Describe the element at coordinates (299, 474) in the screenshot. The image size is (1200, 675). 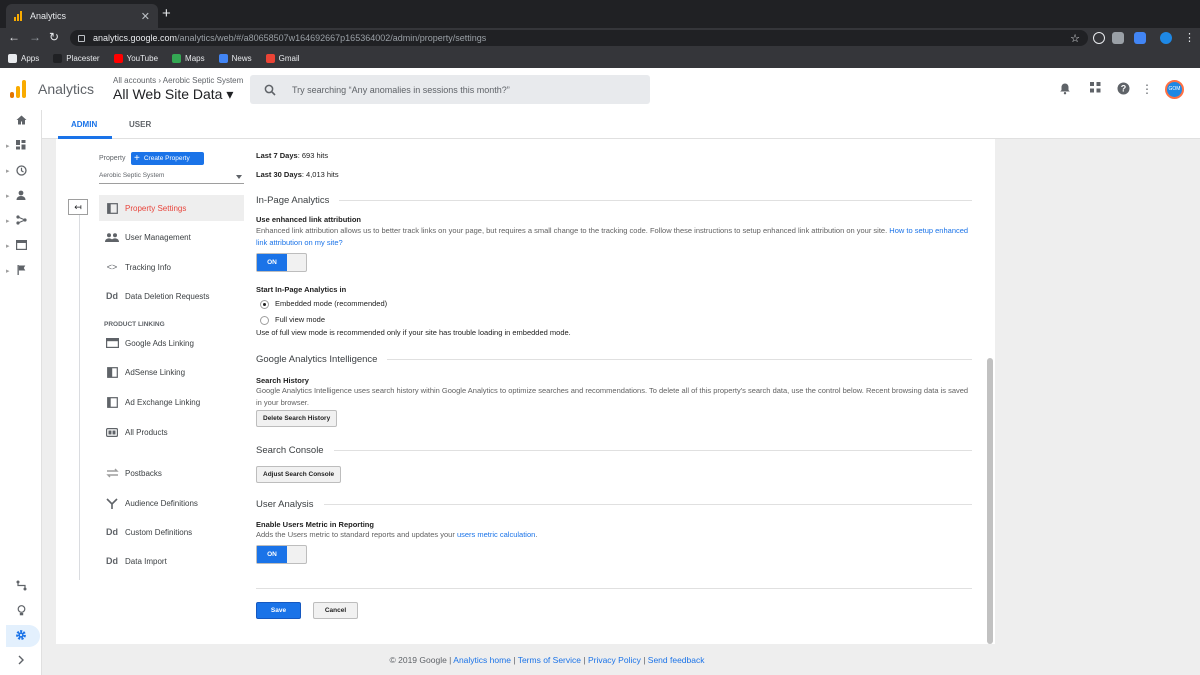
I see `adjust-search-console-button: Adjust Search Console` at that location.